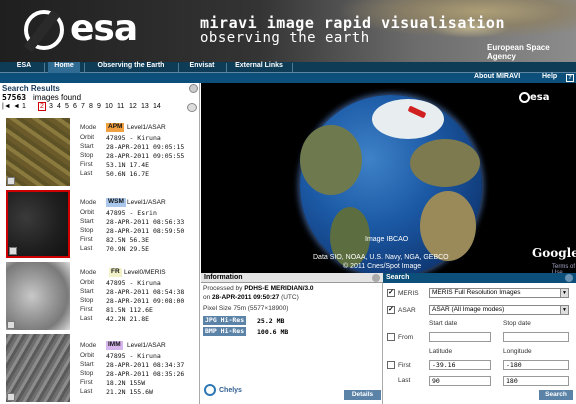 Image resolution: width=576 pixels, height=404 pixels. I want to click on asar-select: ASAR (All Image modes) ▼, so click(499, 310).